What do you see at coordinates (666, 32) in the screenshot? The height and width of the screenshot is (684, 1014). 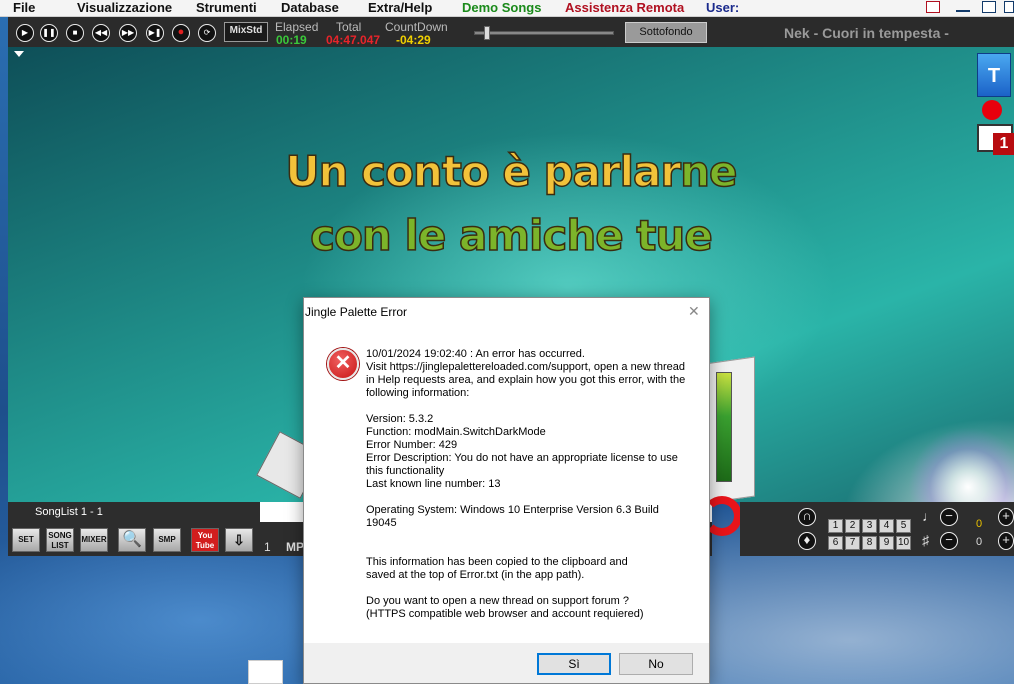 I see `sottofondo-button: Sottofondo` at bounding box center [666, 32].